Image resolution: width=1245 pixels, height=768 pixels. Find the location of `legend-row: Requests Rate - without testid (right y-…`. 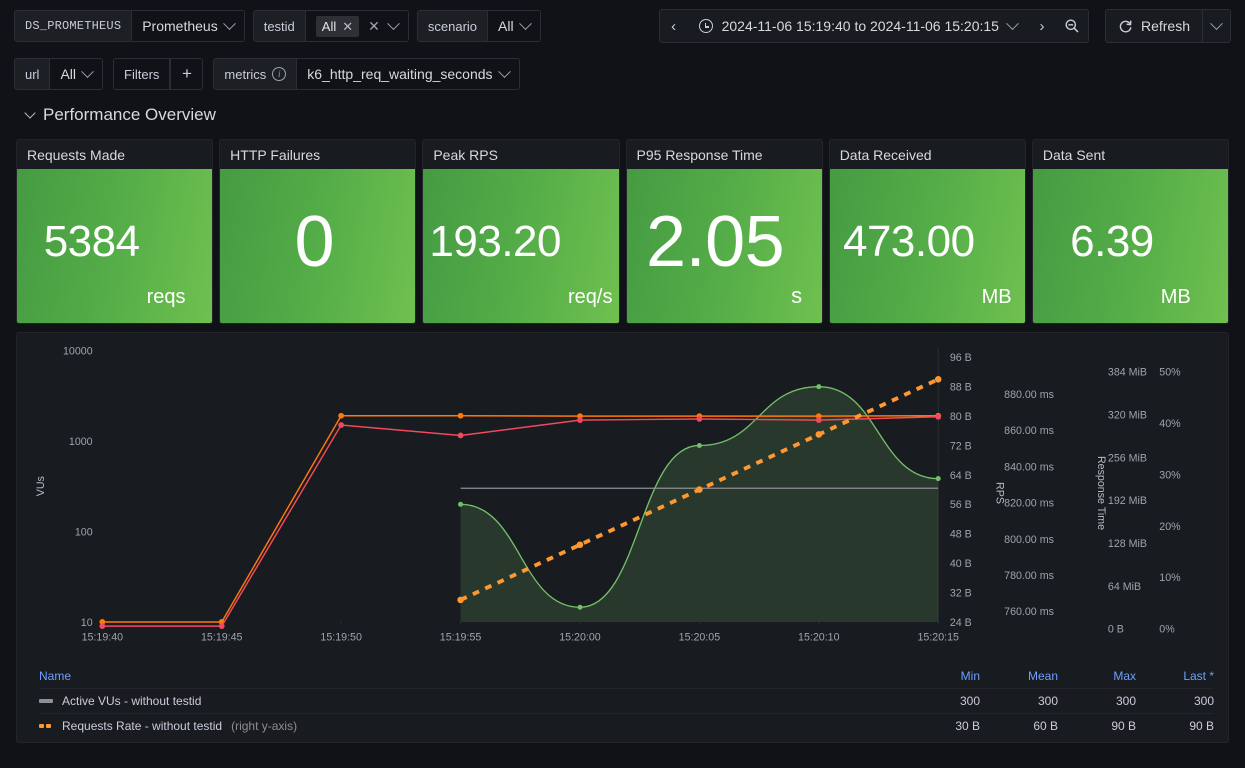

legend-row: Requests Rate - without testid (right y-… is located at coordinates (626, 725).